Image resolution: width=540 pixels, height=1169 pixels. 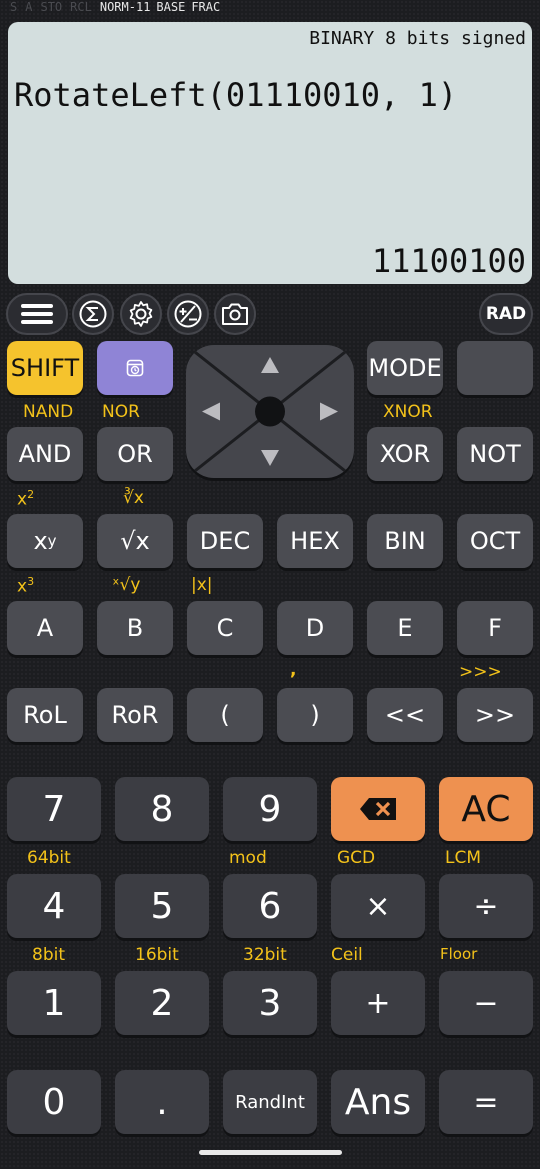 I want to click on down-arrow-icon, so click(x=270, y=458).